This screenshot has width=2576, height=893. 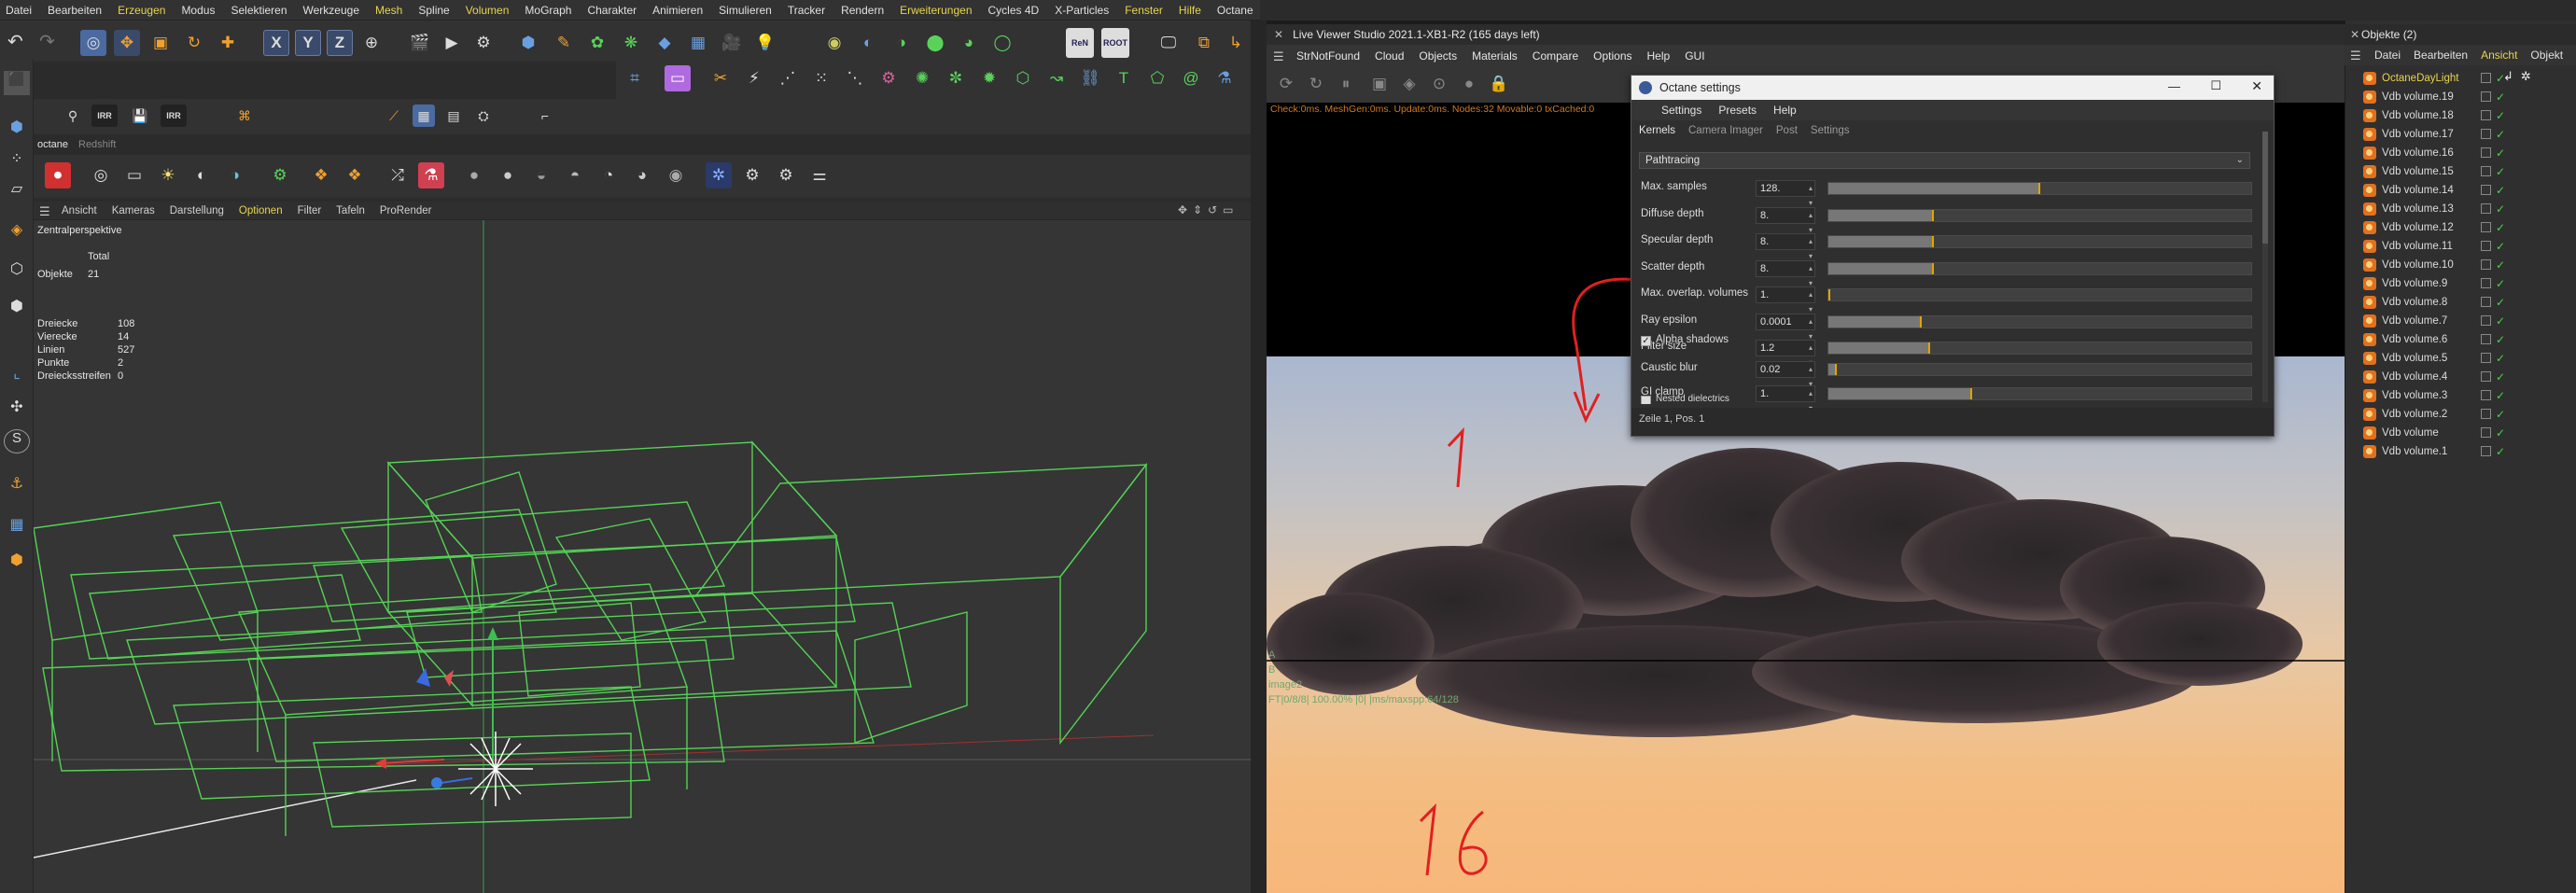 I want to click on object-list-item: Vdb volume.3 ✓, so click(x=2469, y=395).